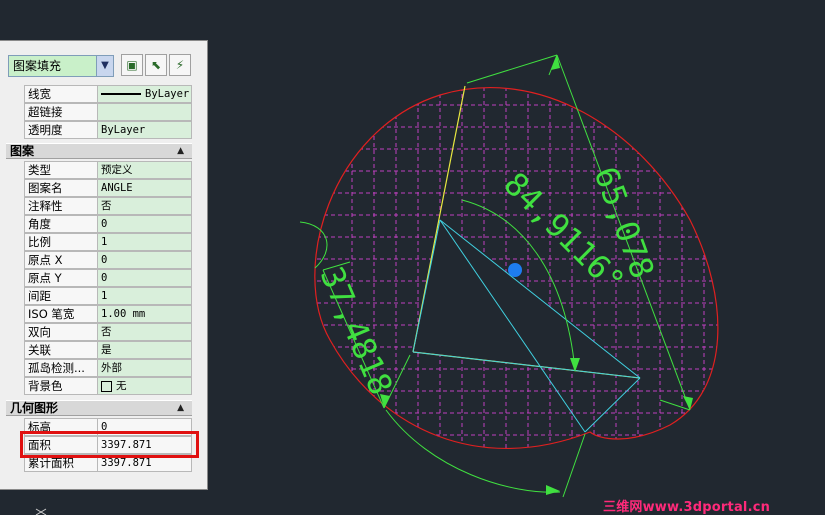 The width and height of the screenshot is (825, 515). Describe the element at coordinates (22, 151) in the screenshot. I see `section-title: 图案` at that location.